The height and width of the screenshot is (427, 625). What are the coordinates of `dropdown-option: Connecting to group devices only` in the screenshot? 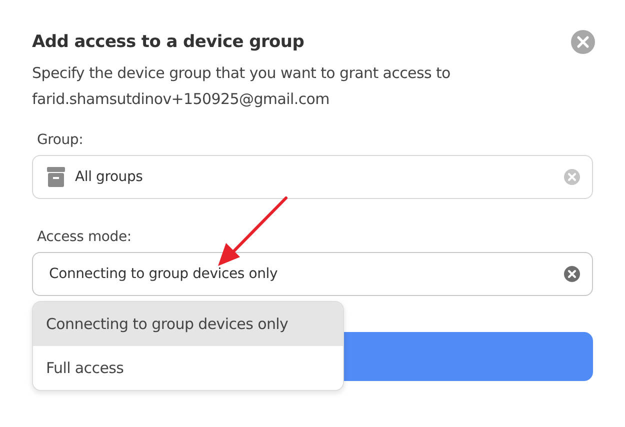 It's located at (188, 324).